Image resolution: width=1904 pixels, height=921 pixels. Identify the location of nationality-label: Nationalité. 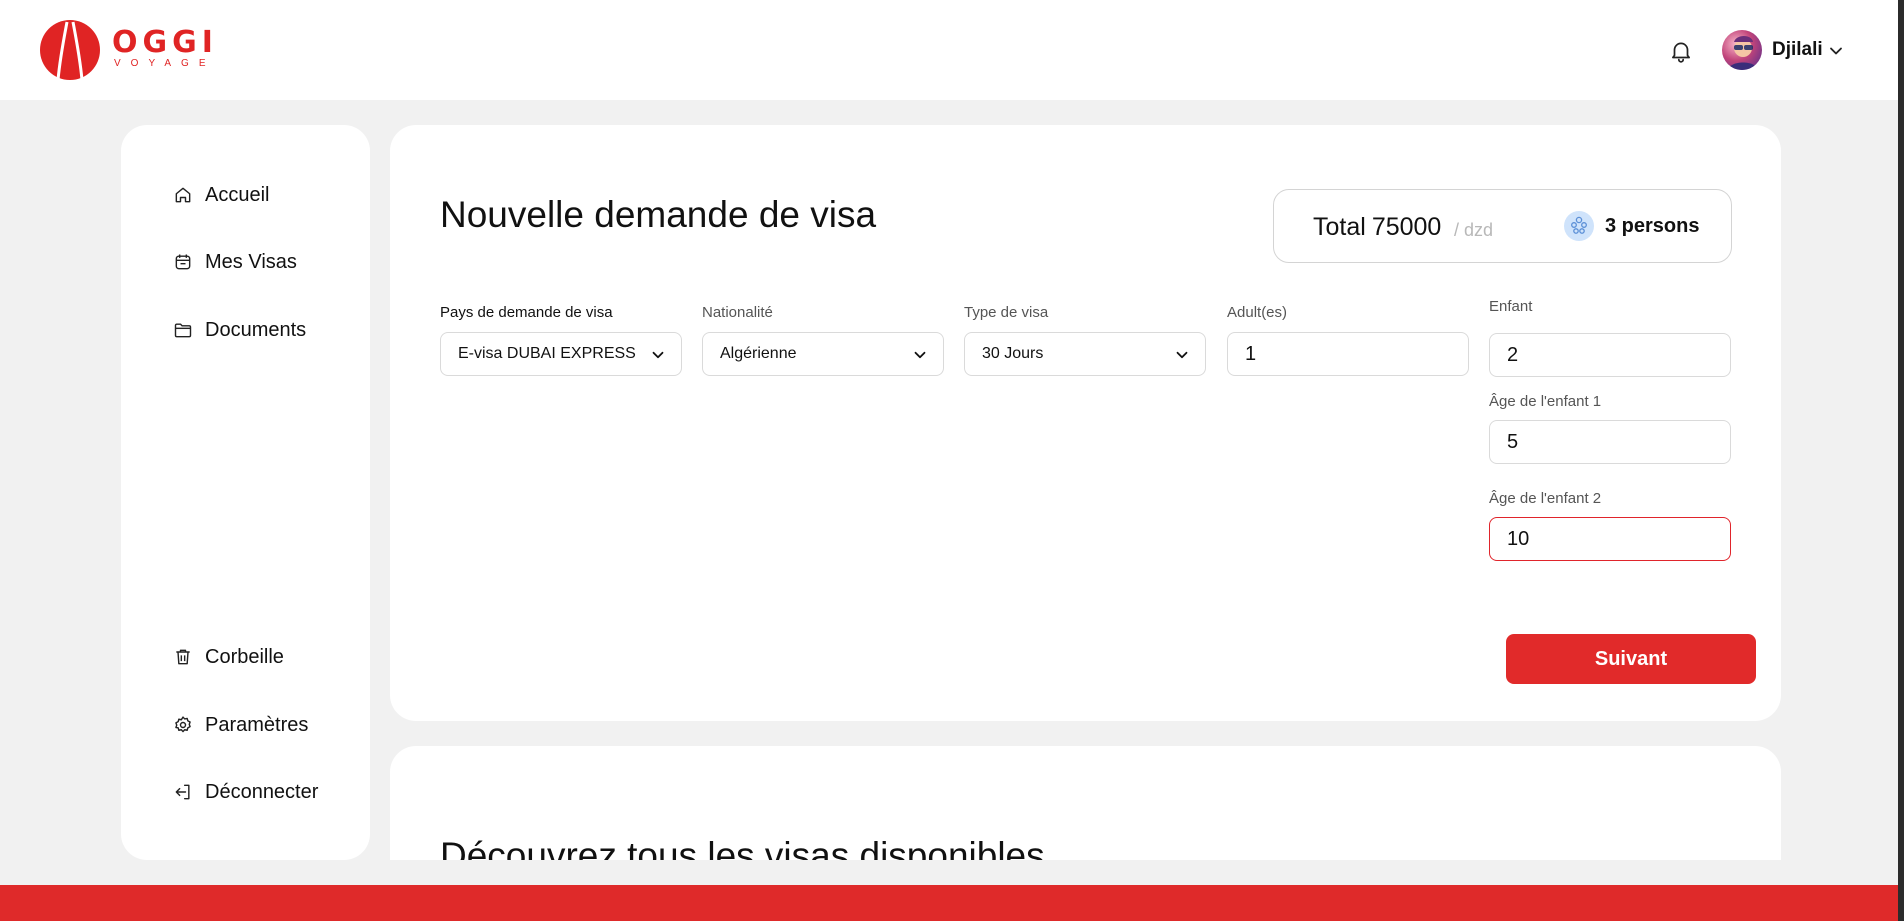
(737, 312).